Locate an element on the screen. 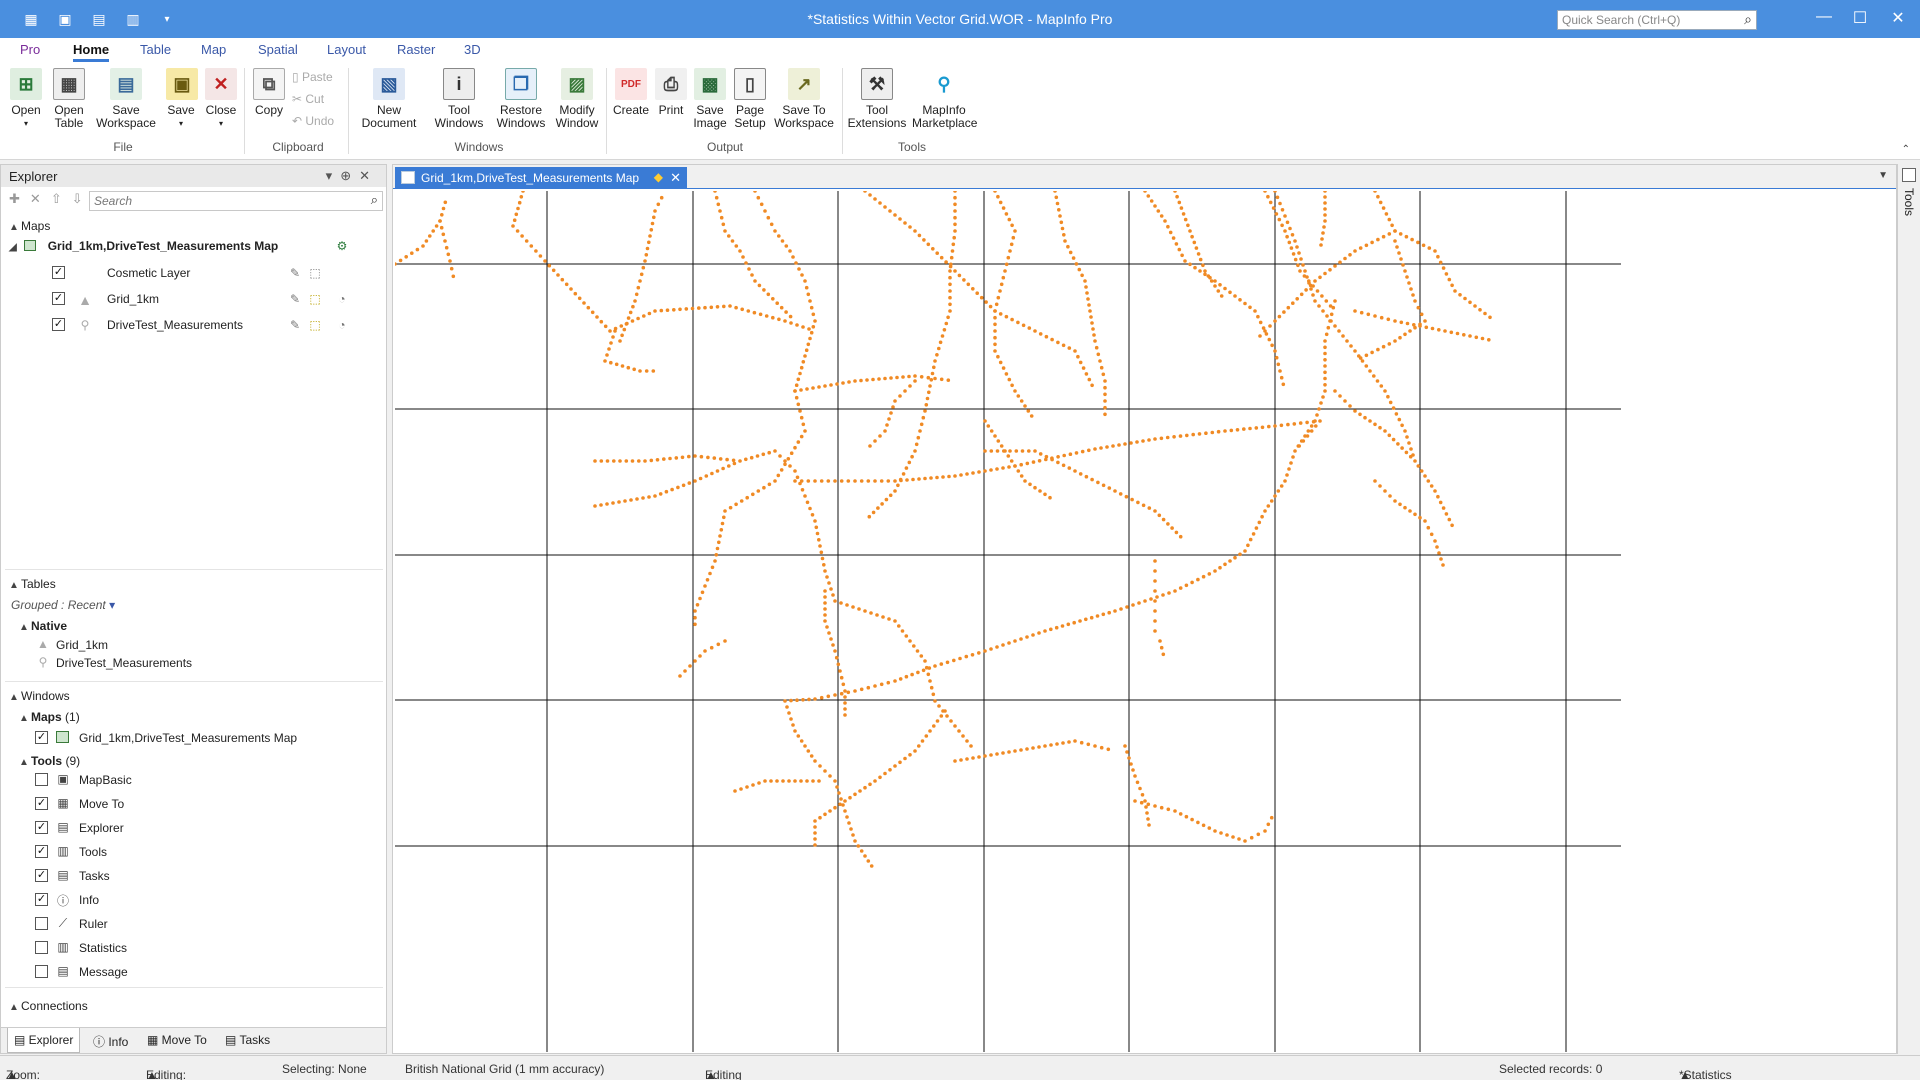  selectable-icon: ⬚ is located at coordinates (315, 299).